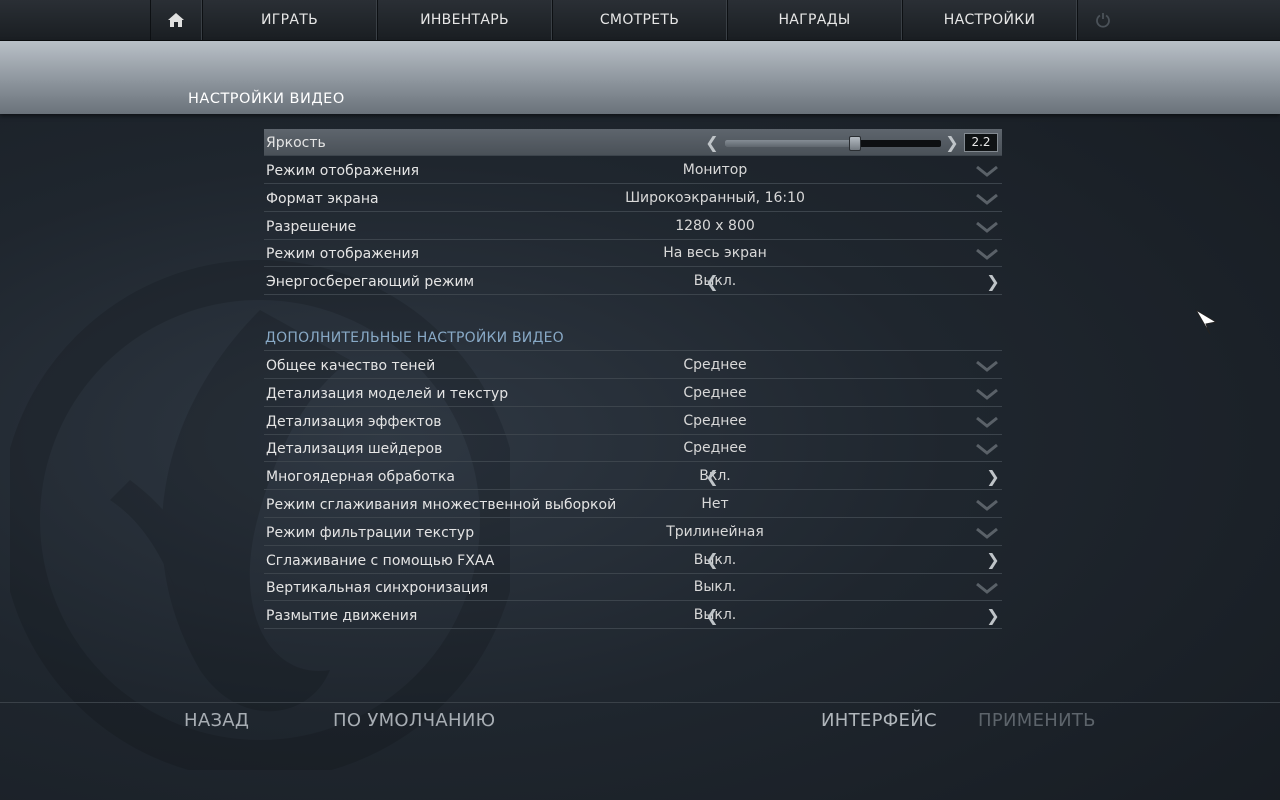 Image resolution: width=1280 pixels, height=800 pixels. I want to click on advanced-setting-label: Общее качество теней, so click(351, 366).